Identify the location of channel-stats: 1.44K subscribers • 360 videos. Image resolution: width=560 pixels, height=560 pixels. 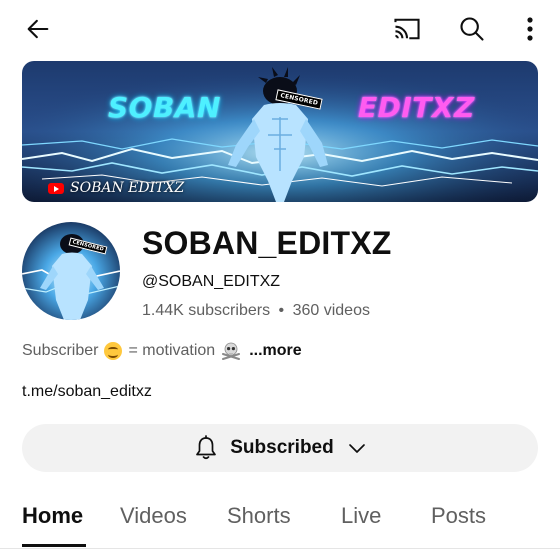
(256, 311).